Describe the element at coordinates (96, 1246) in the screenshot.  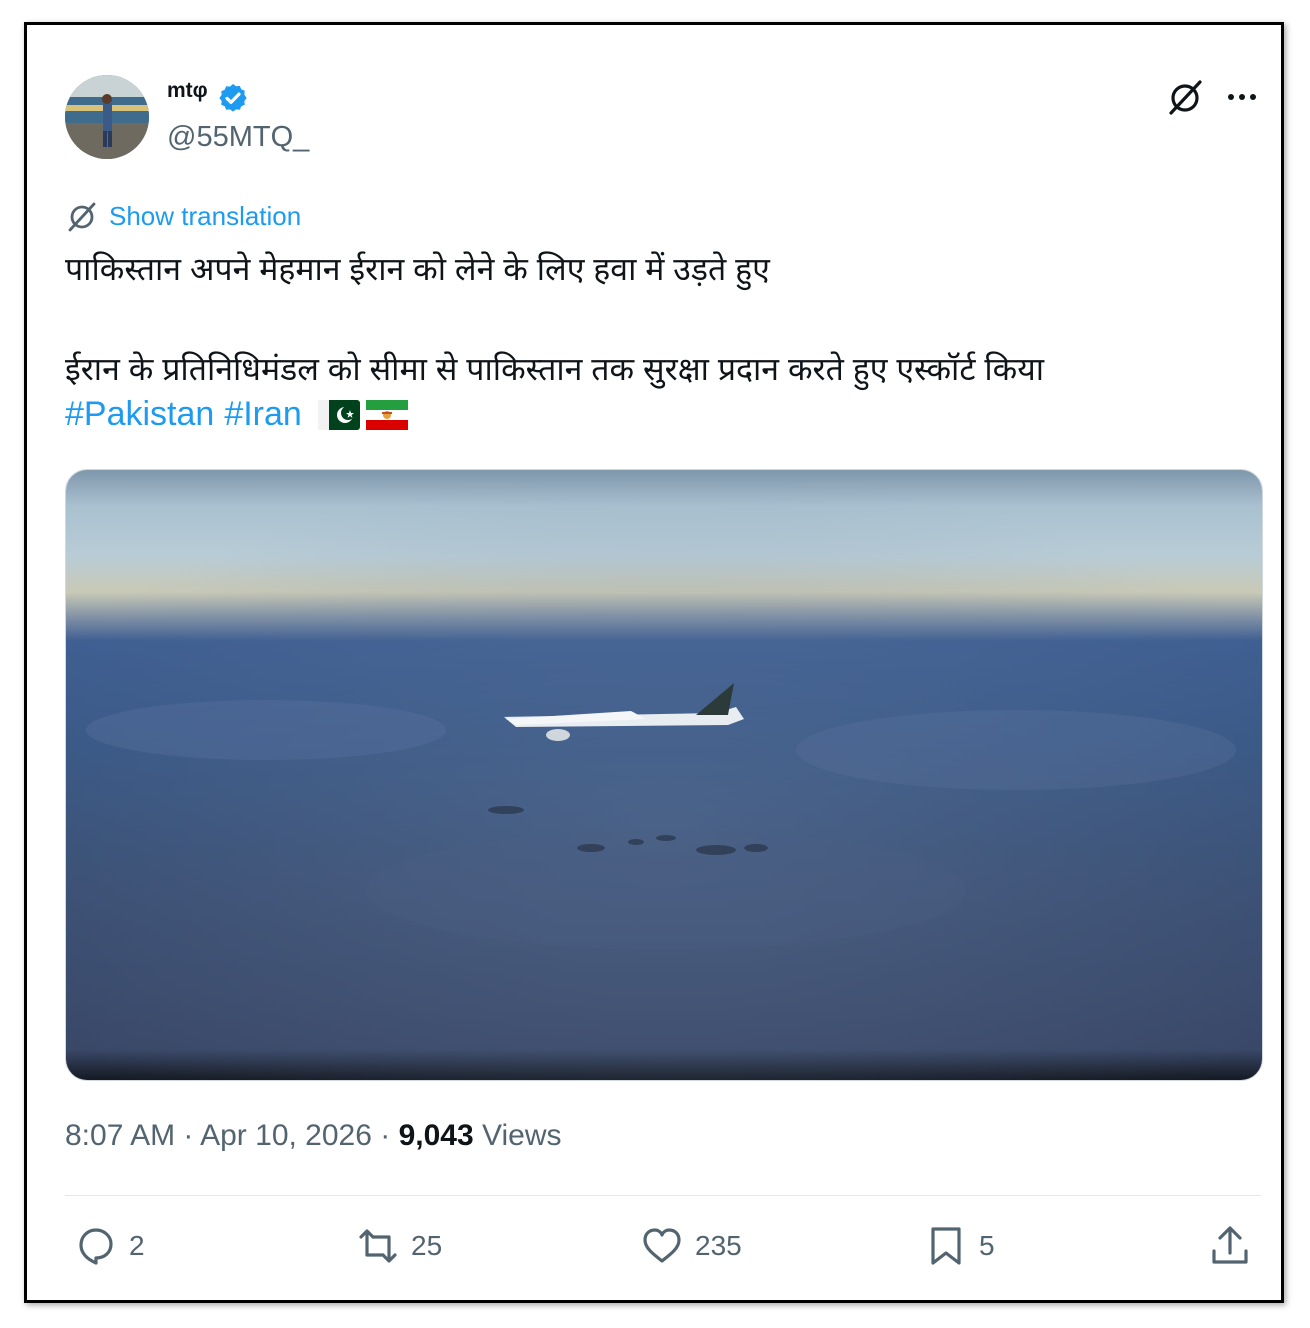
I see `reply-icon` at that location.